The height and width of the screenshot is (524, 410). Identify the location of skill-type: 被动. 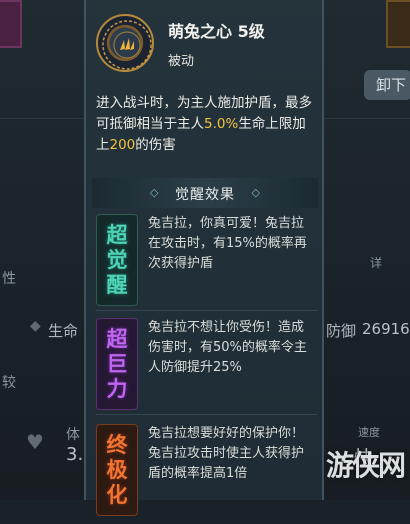
(181, 61).